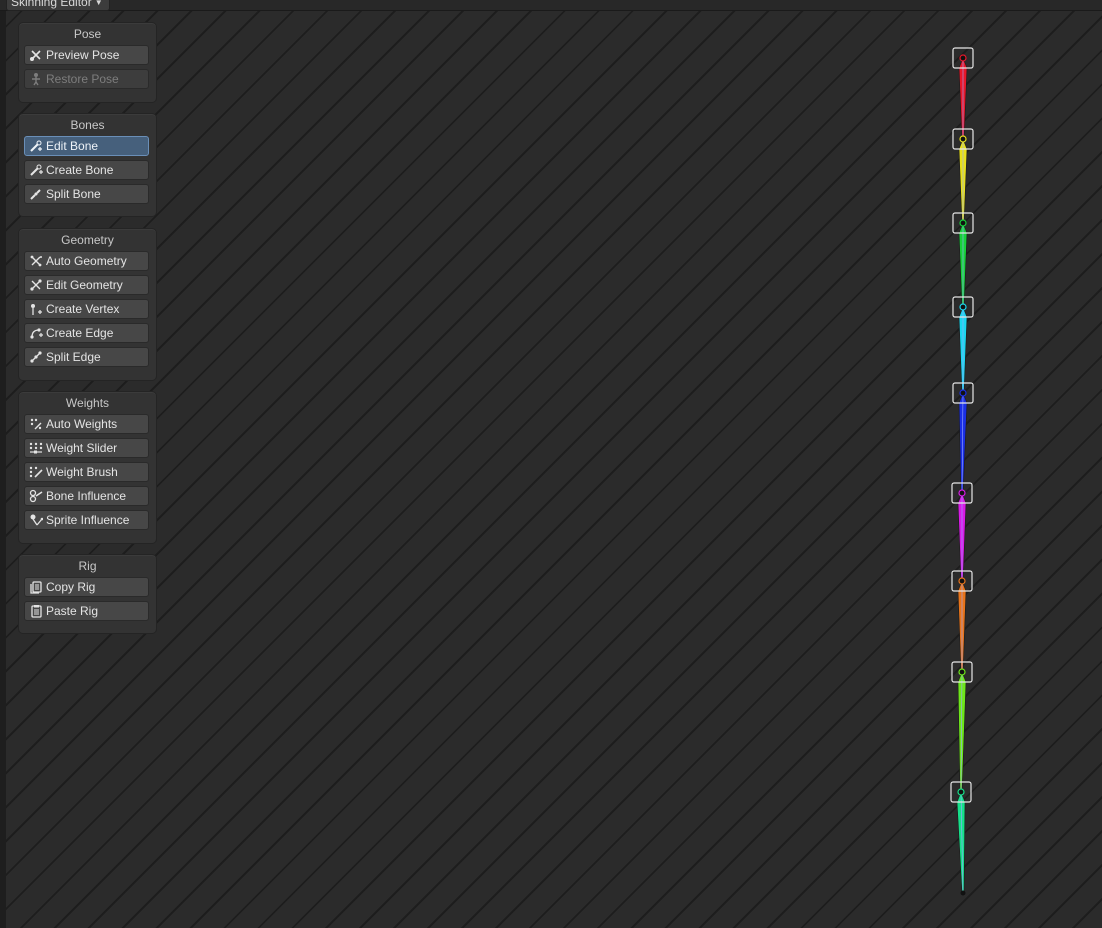 Image resolution: width=1102 pixels, height=928 pixels. I want to click on sprite-influence-button: Sprite Influence, so click(86, 520).